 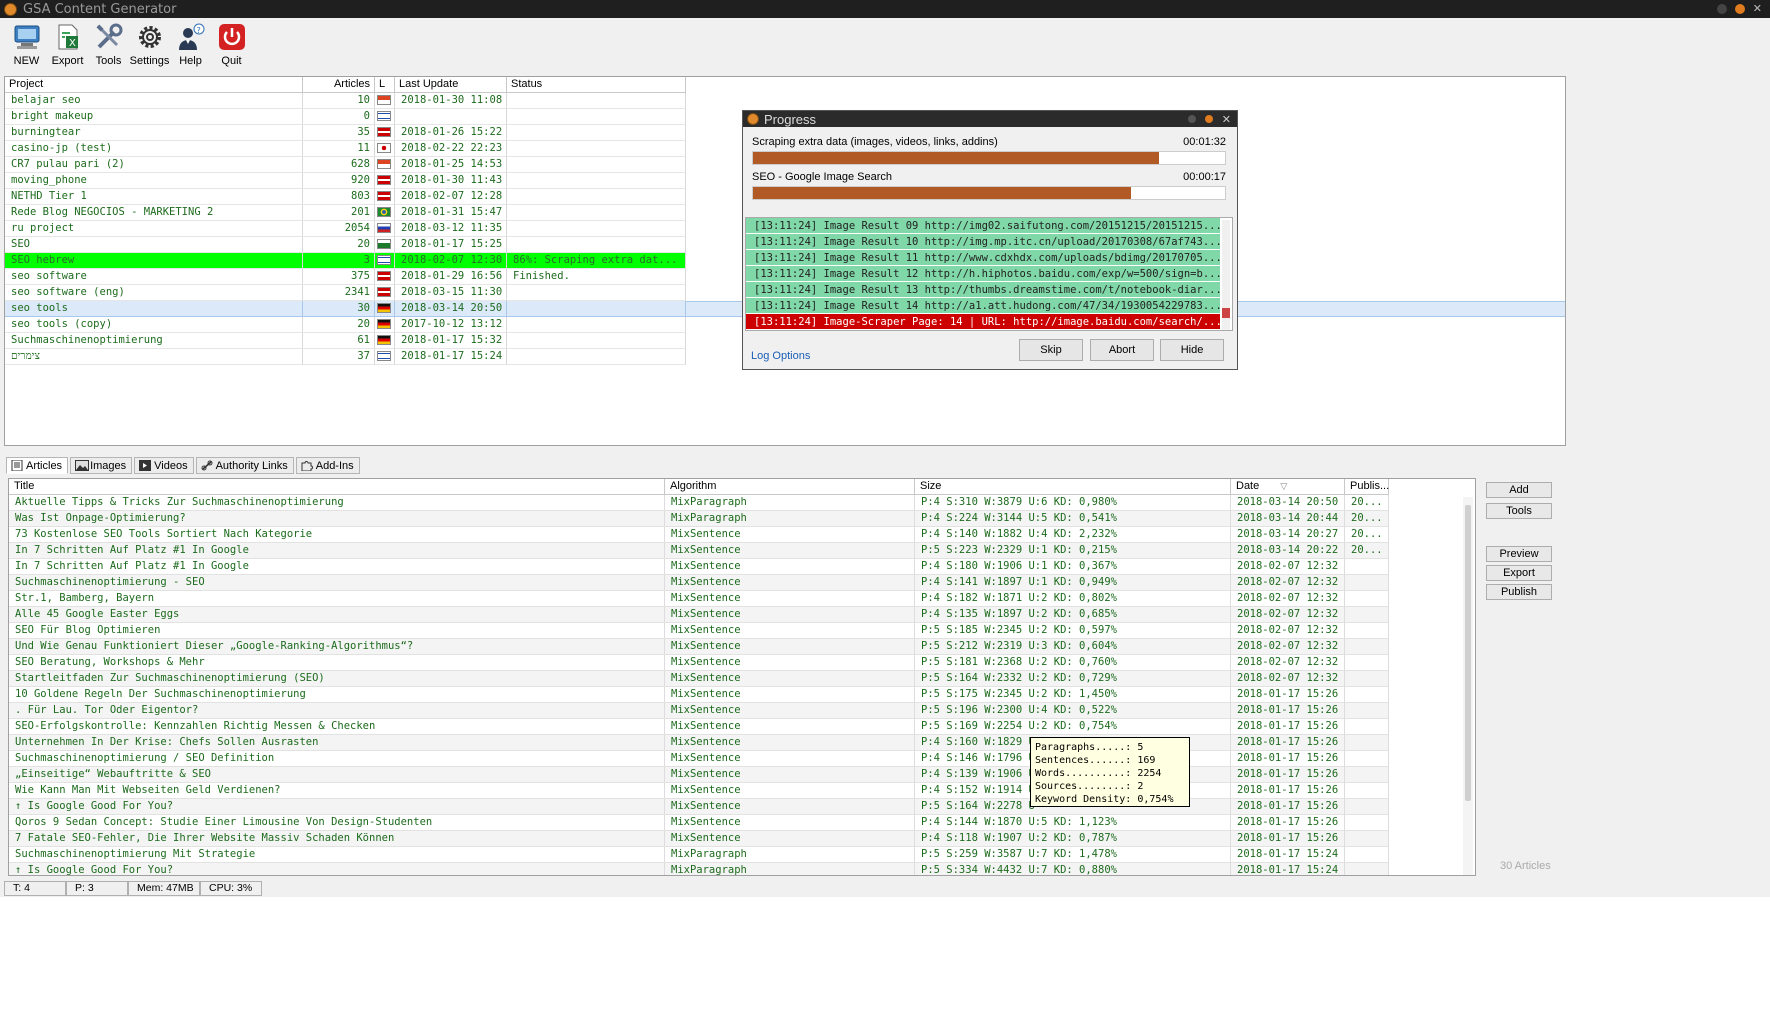 What do you see at coordinates (337, 487) in the screenshot?
I see `column-header-title: Title` at bounding box center [337, 487].